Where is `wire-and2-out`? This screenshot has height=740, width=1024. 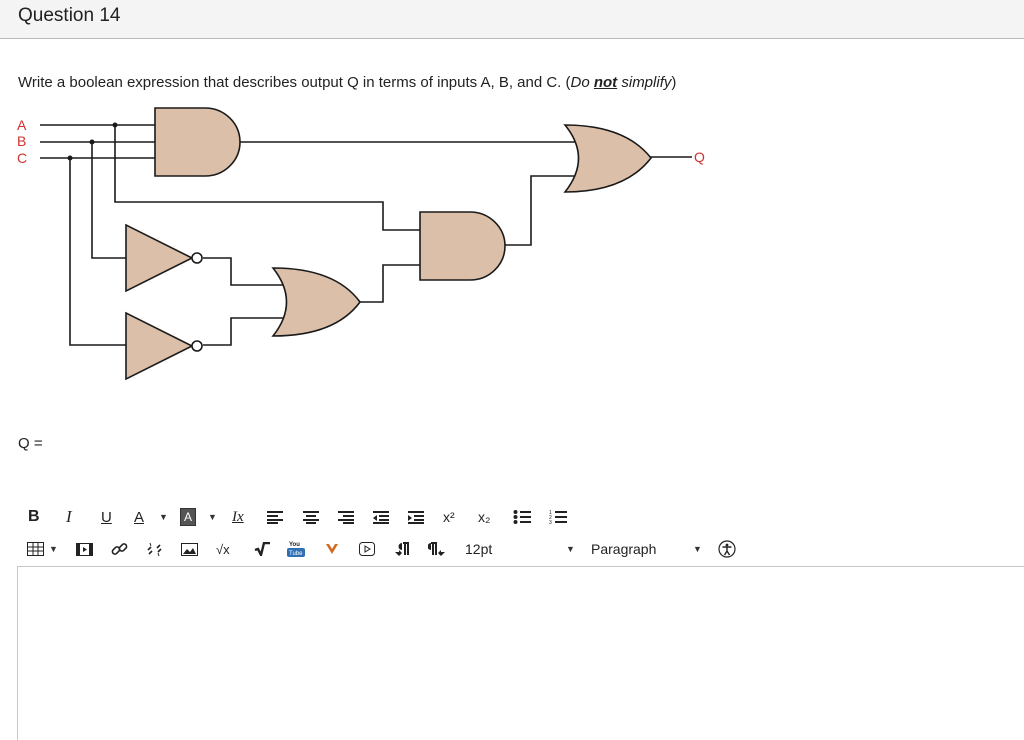
wire-and2-out is located at coordinates (540, 210).